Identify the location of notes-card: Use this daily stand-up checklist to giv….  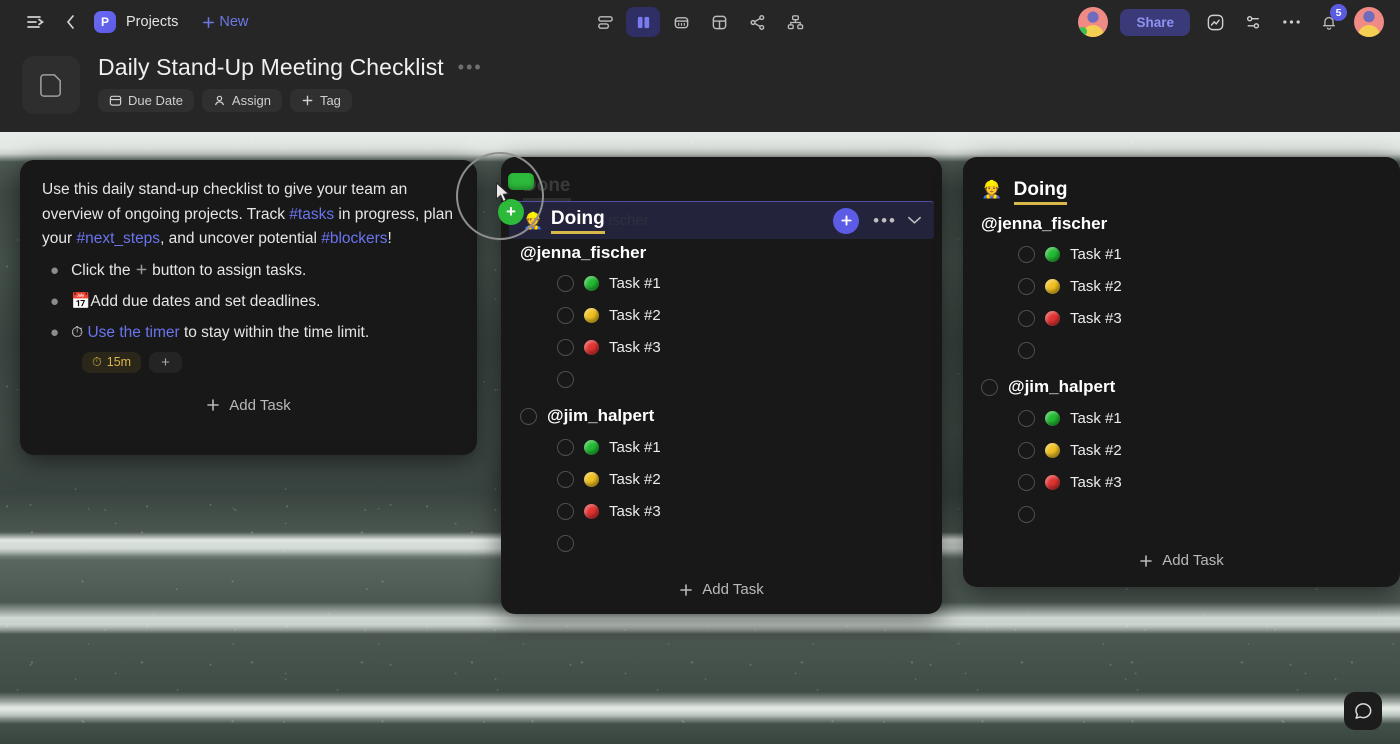
(248, 307).